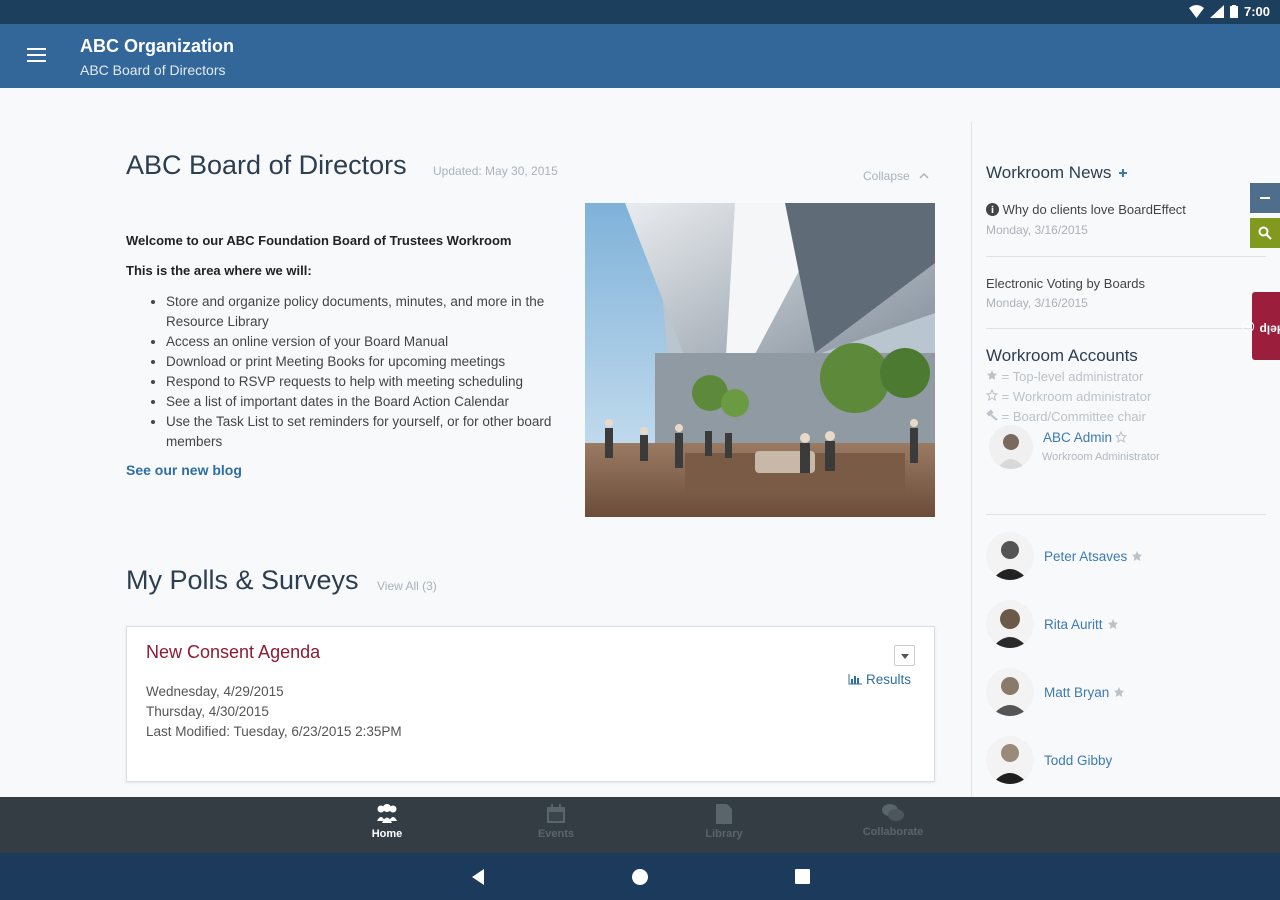  I want to click on view-all-link: View All (3), so click(407, 586).